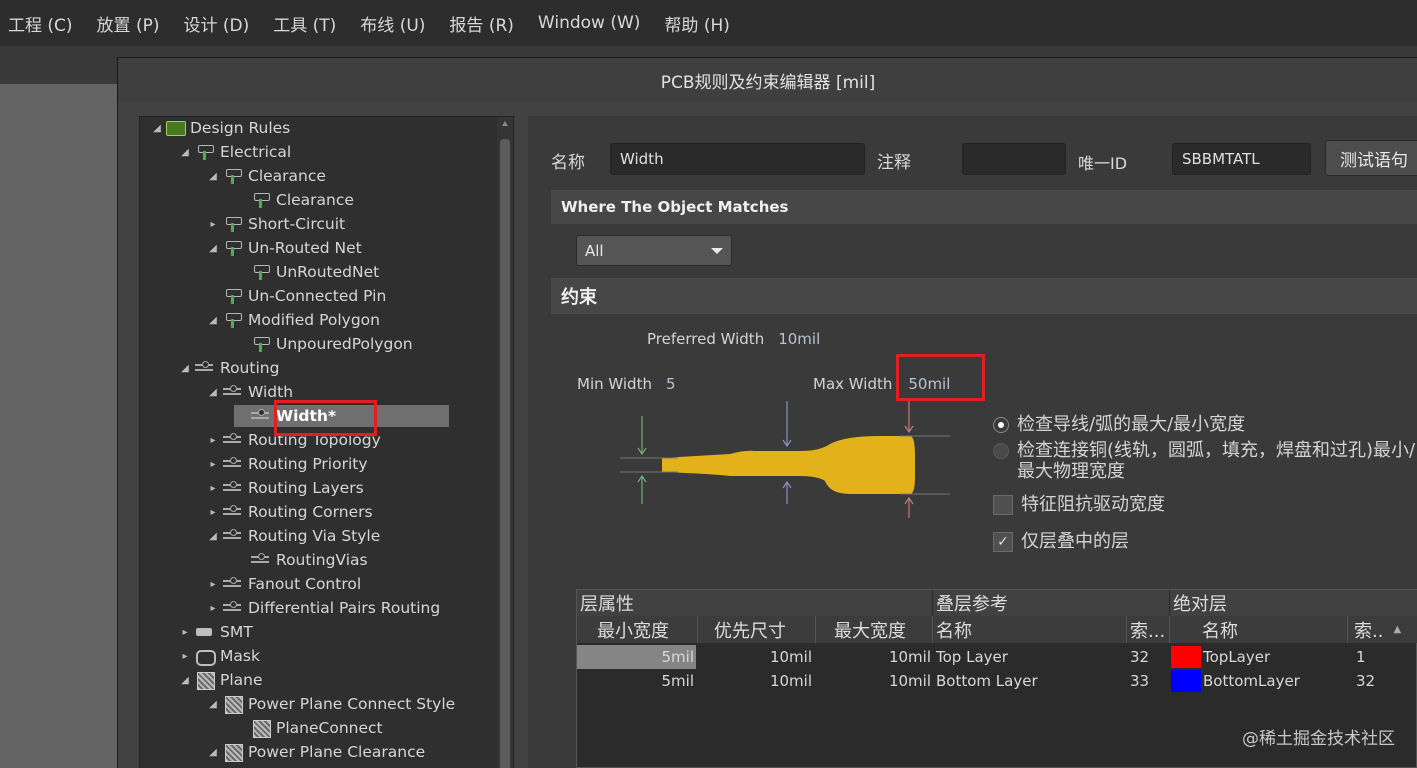 The image size is (1417, 768). Describe the element at coordinates (266, 176) in the screenshot. I see `tree-node: ◢ Clearance` at that location.